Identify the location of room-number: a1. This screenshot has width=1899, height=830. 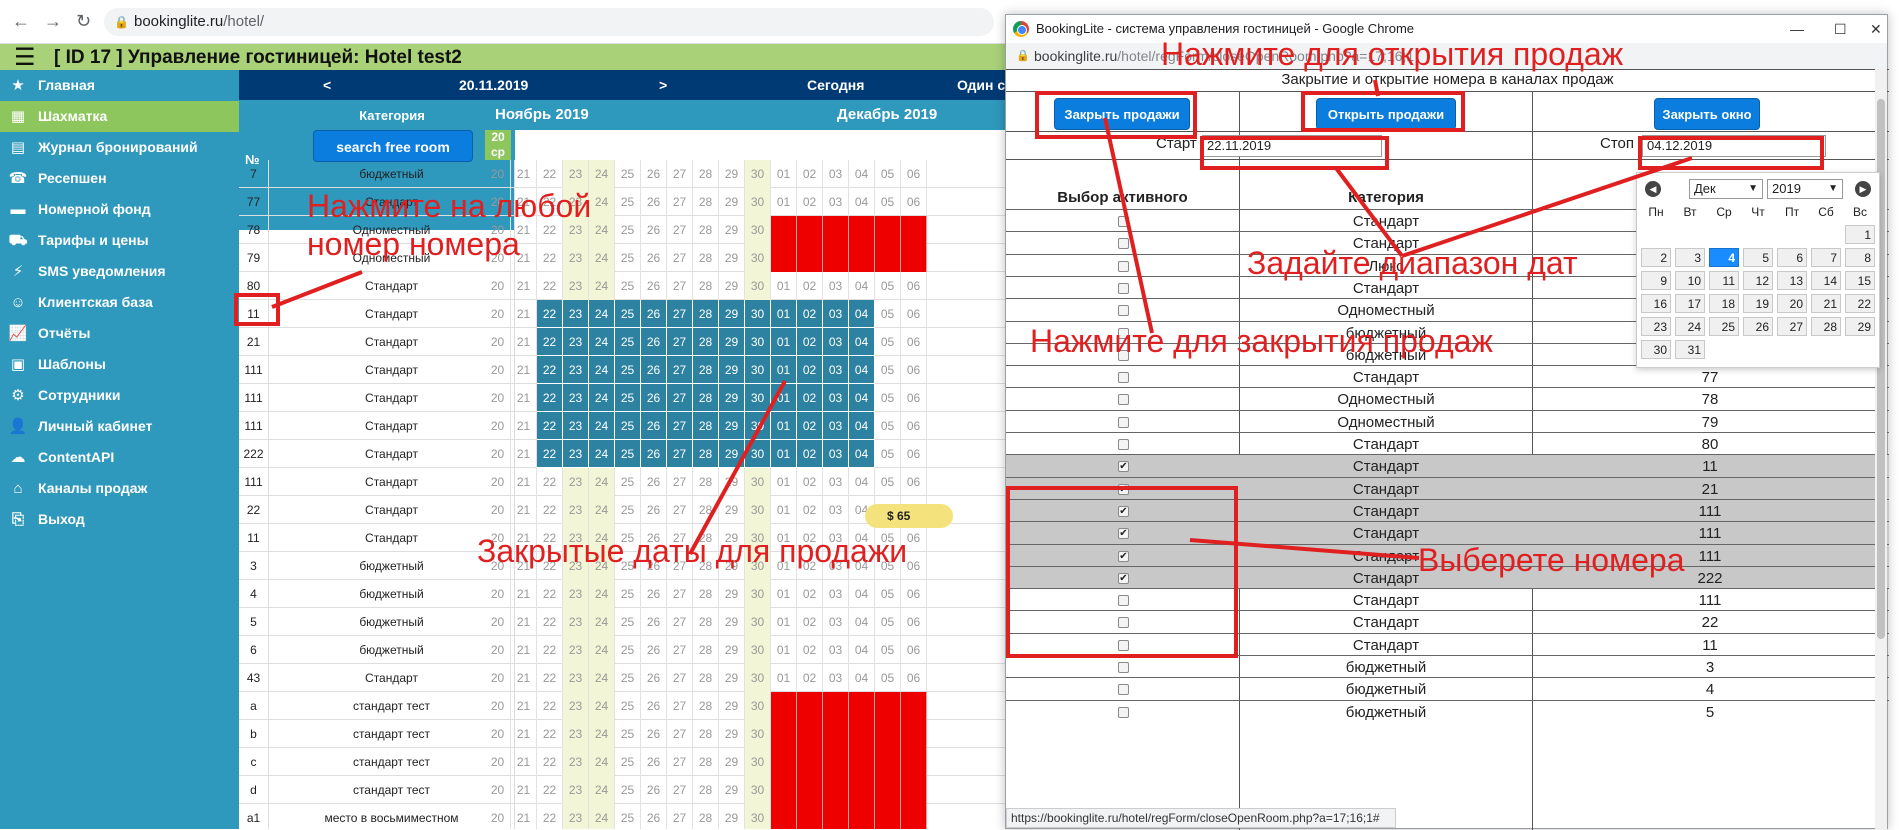
(254, 816).